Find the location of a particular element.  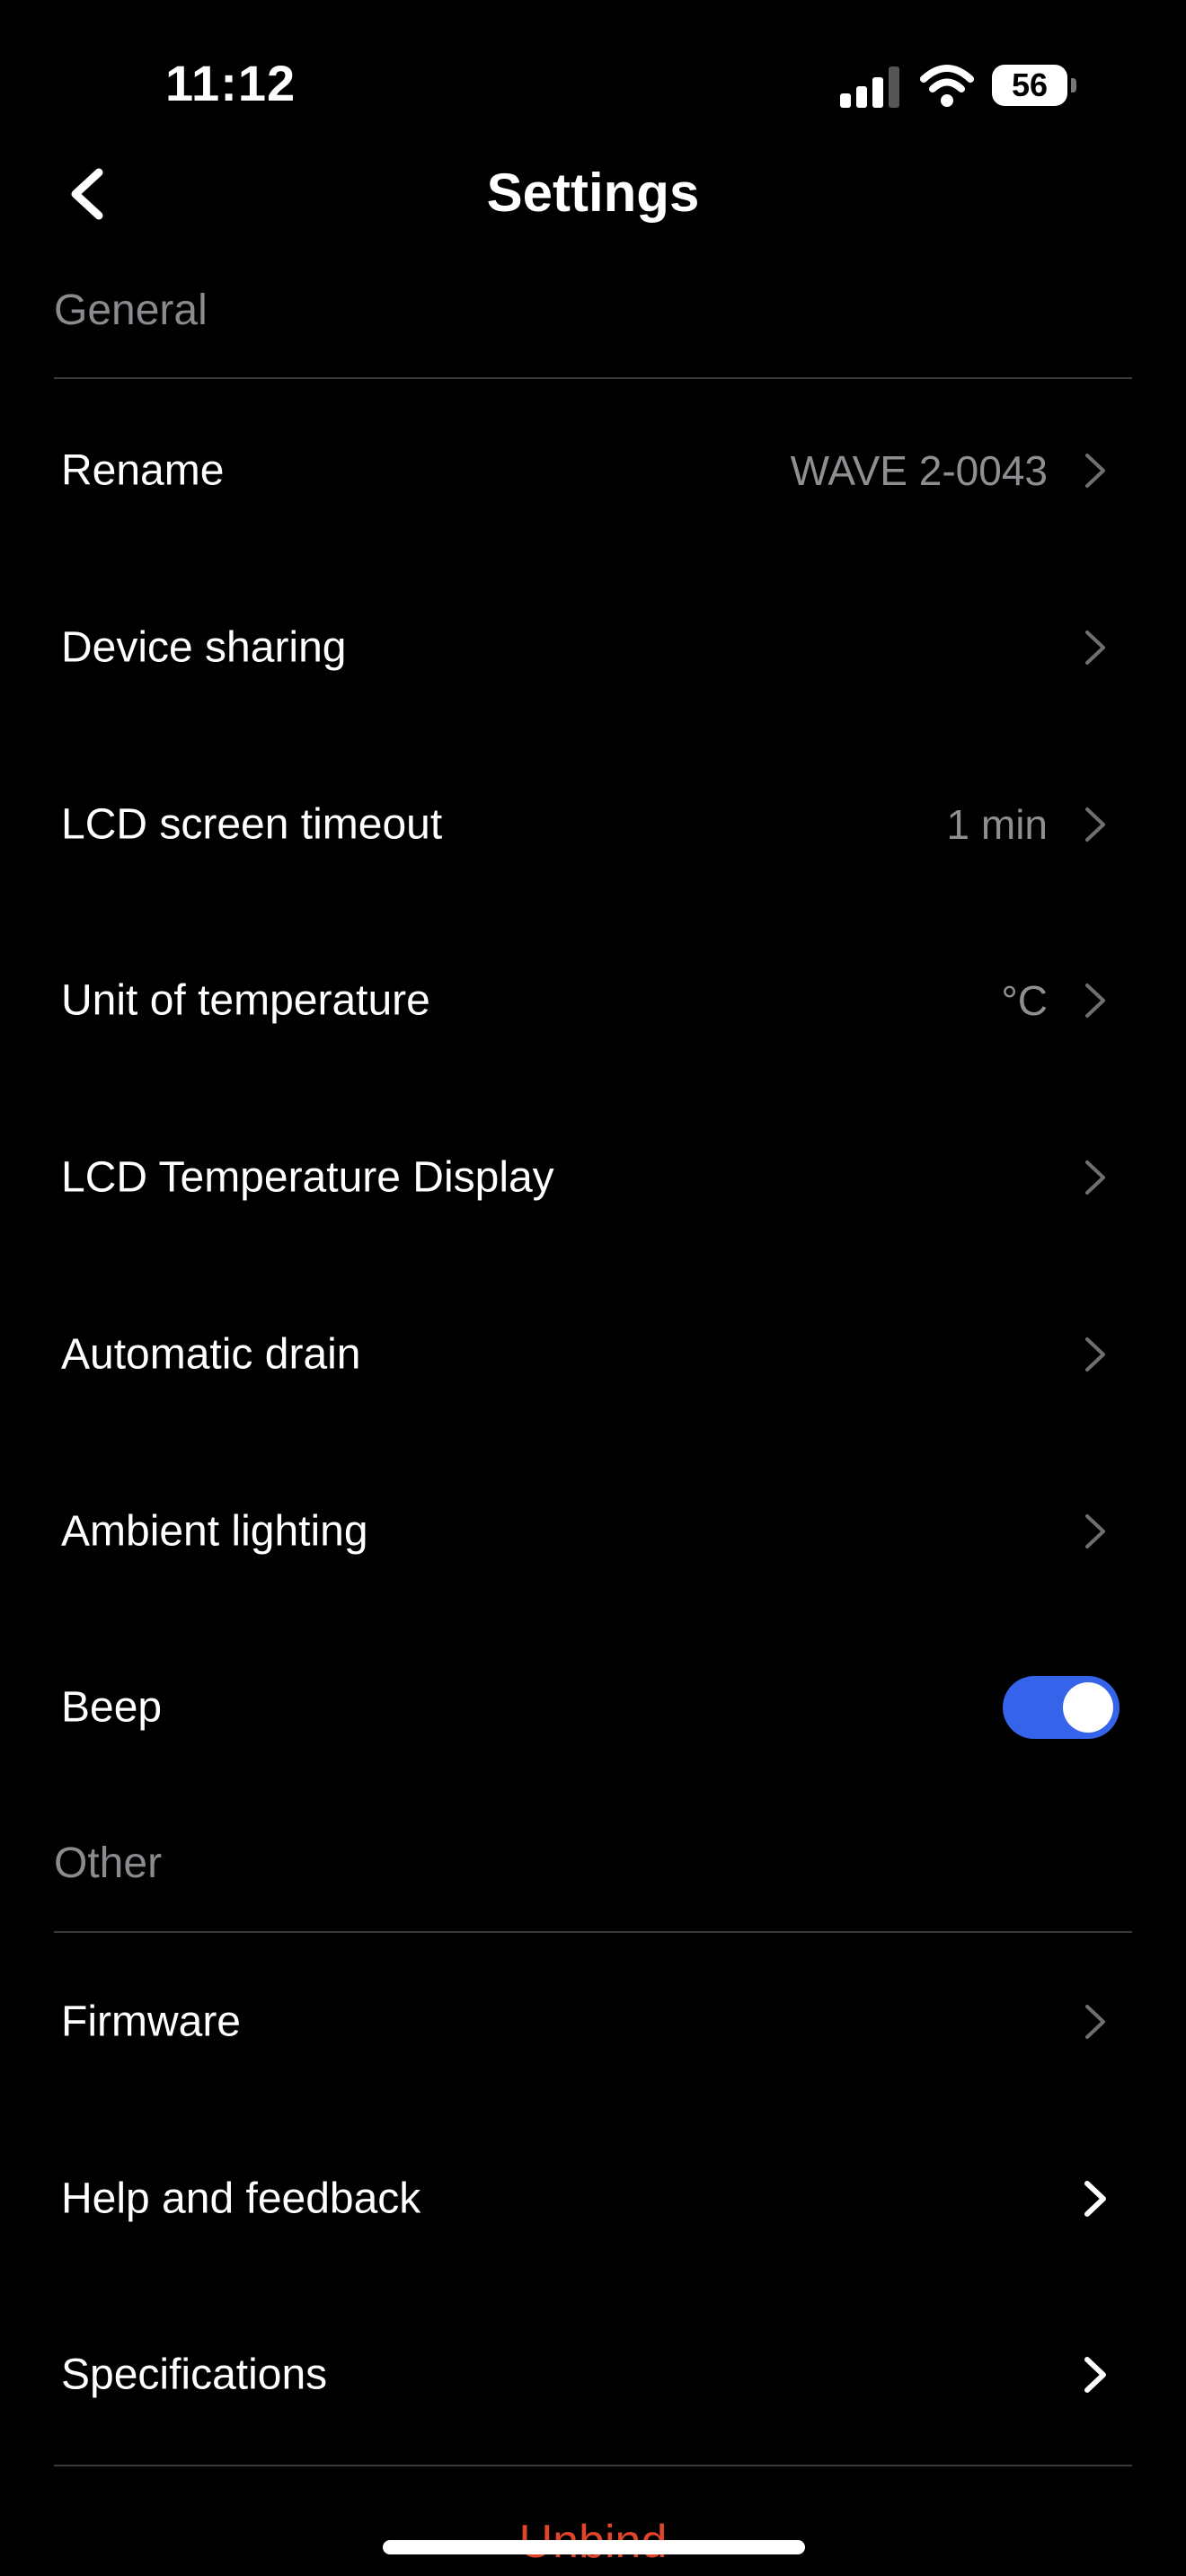

page-title: Settings is located at coordinates (593, 193).